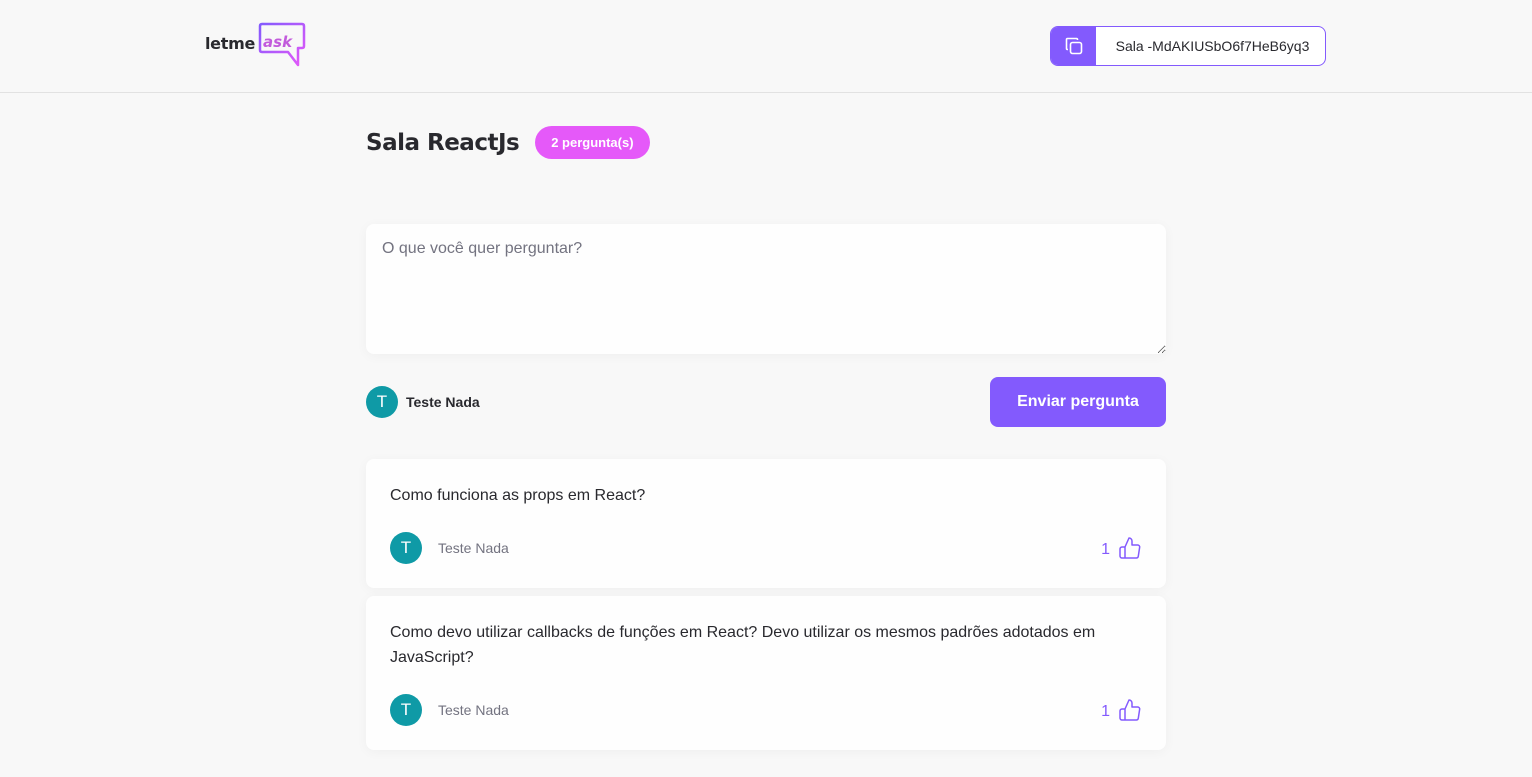 The image size is (1532, 777). What do you see at coordinates (766, 289) in the screenshot?
I see `question-textarea` at bounding box center [766, 289].